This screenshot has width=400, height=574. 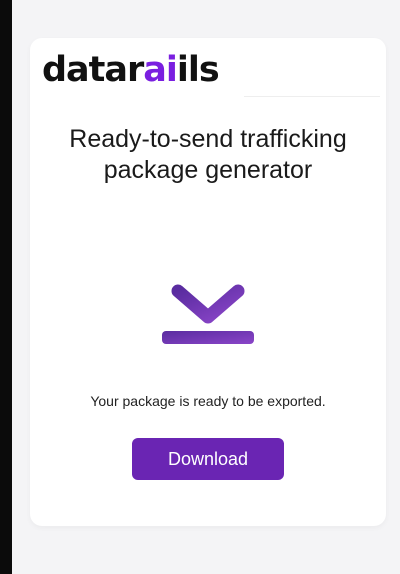 What do you see at coordinates (206, 295) in the screenshot?
I see `download-arrow-icon` at bounding box center [206, 295].